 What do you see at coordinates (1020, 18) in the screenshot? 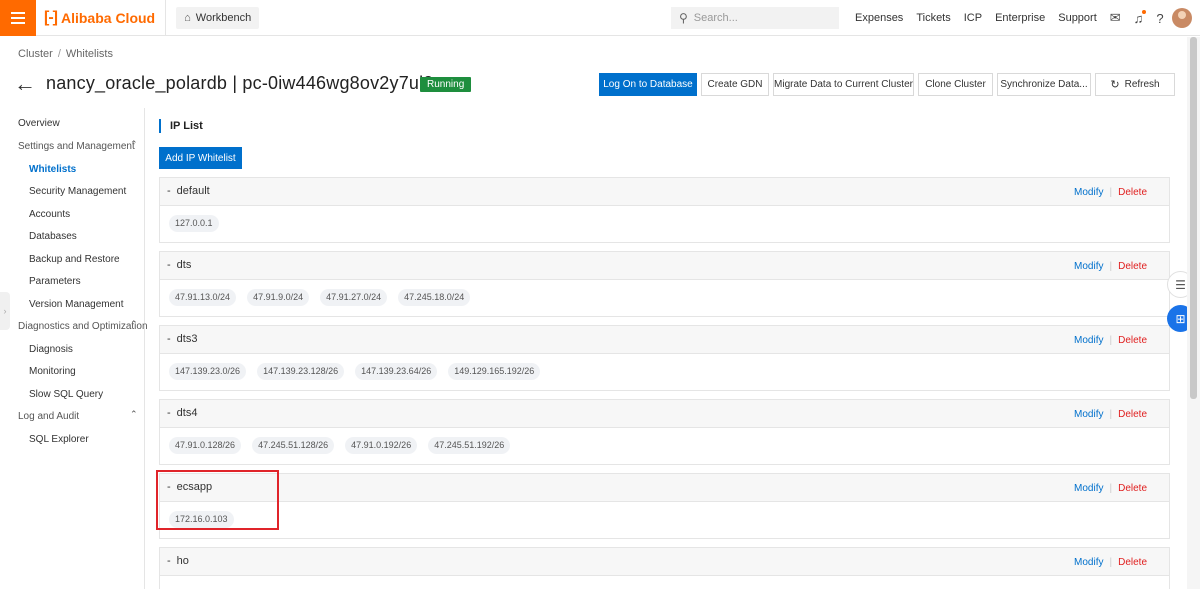
I see `nav-enterprise: Enterprise` at bounding box center [1020, 18].